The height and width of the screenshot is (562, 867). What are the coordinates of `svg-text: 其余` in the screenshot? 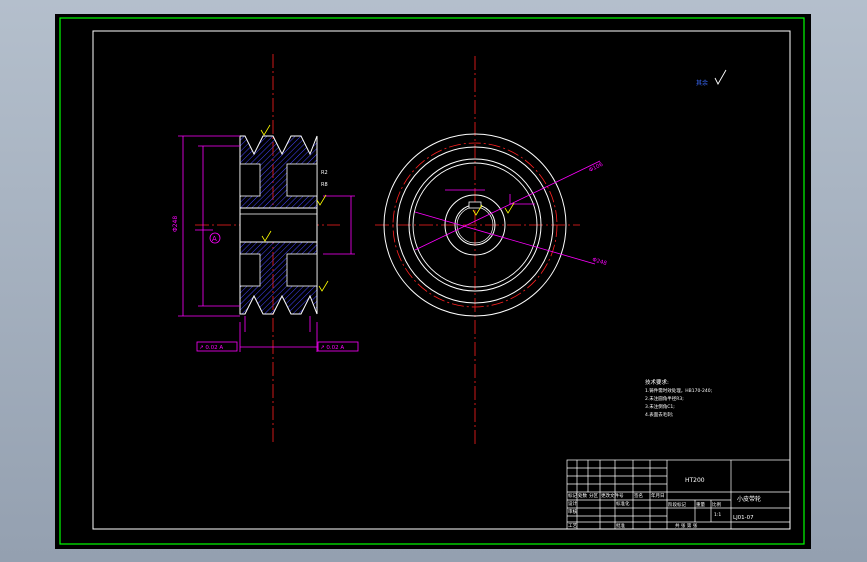 It's located at (702, 83).